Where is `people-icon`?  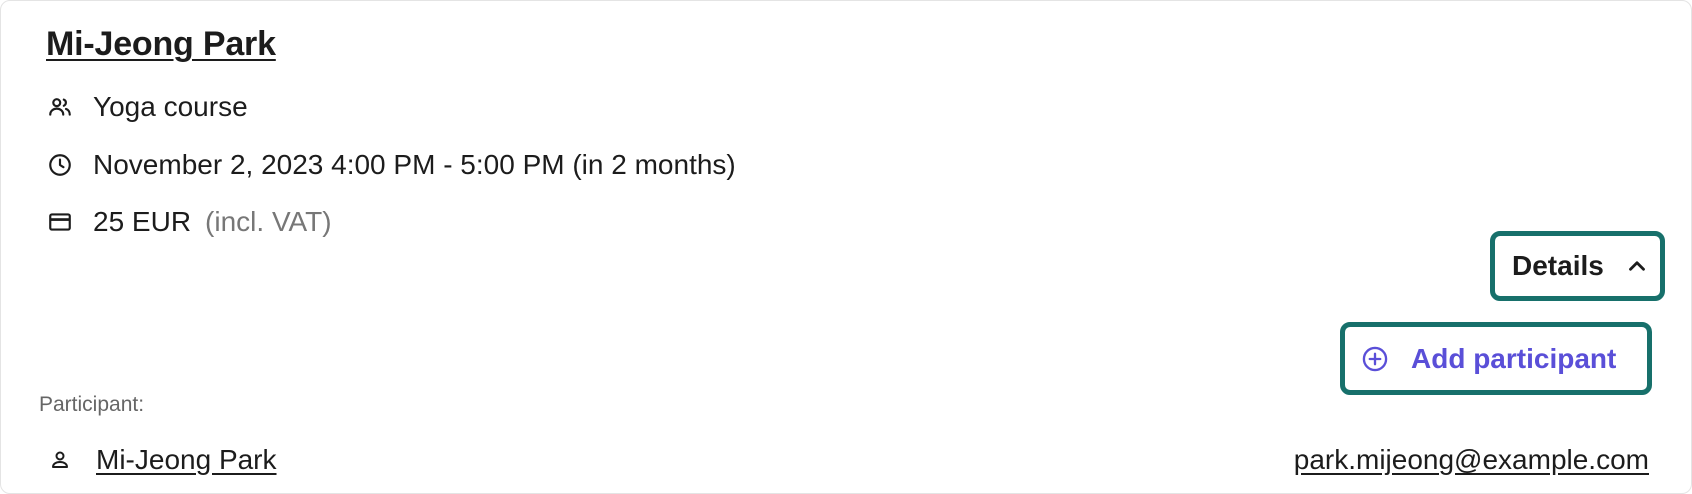 people-icon is located at coordinates (60, 107).